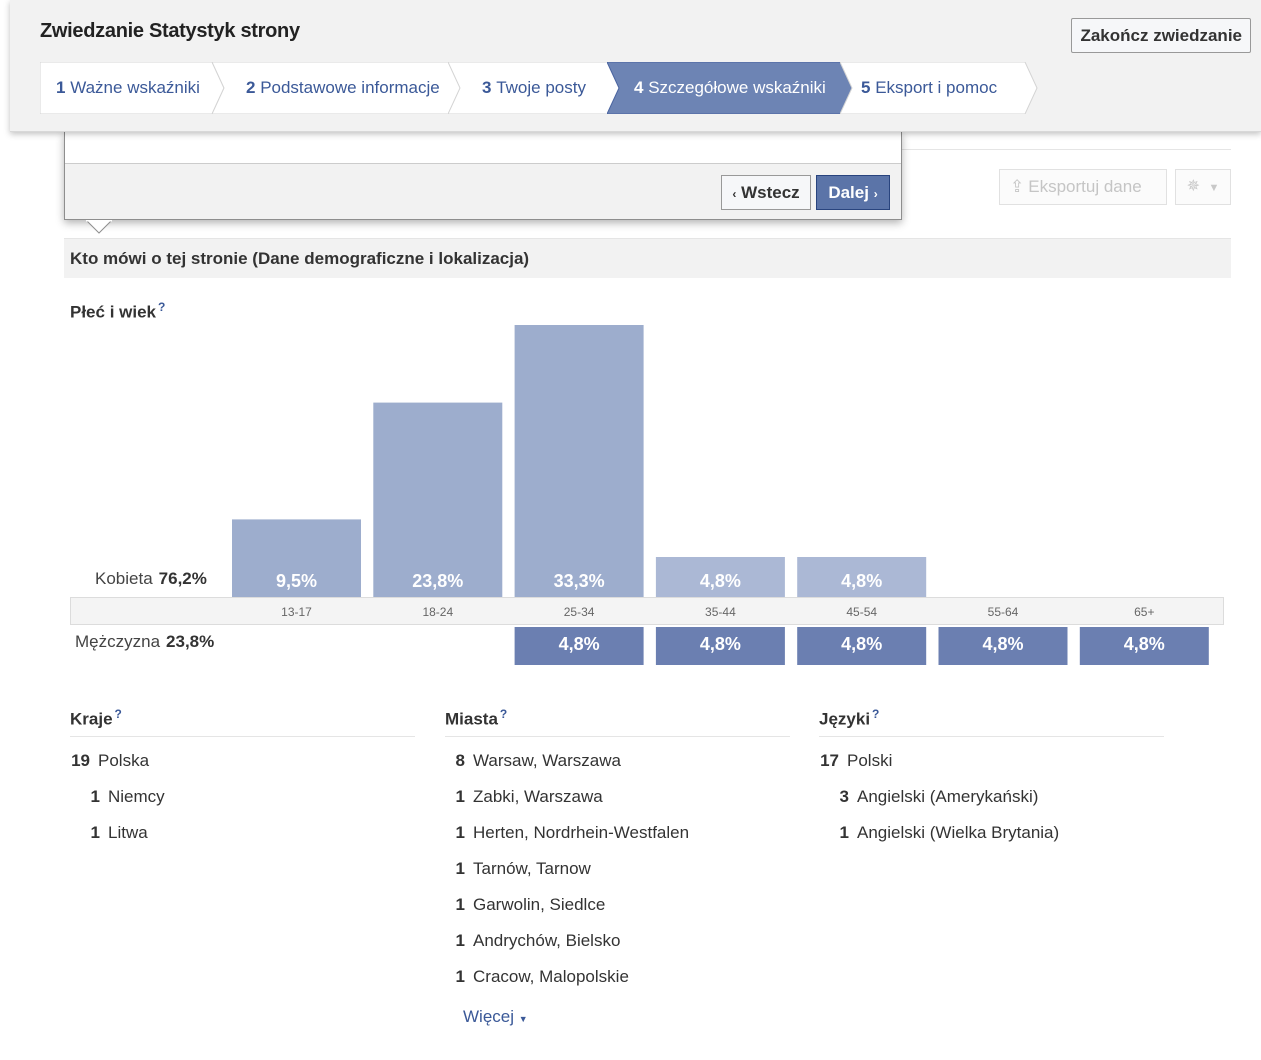 The image size is (1261, 1060). Describe the element at coordinates (437, 581) in the screenshot. I see `female-bar-label: 23,8%` at that location.